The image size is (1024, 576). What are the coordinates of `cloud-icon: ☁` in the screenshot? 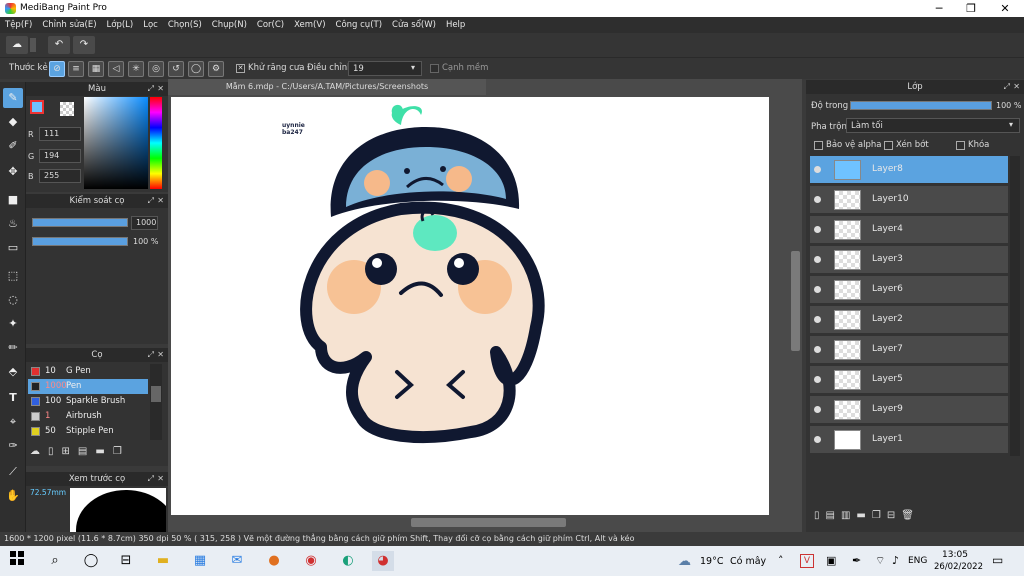 It's located at (17, 45).